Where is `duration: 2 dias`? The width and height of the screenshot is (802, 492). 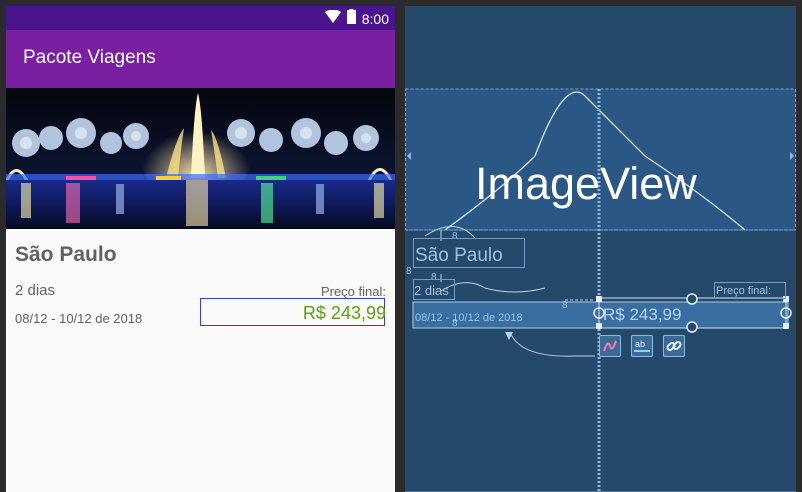
duration: 2 dias is located at coordinates (35, 290).